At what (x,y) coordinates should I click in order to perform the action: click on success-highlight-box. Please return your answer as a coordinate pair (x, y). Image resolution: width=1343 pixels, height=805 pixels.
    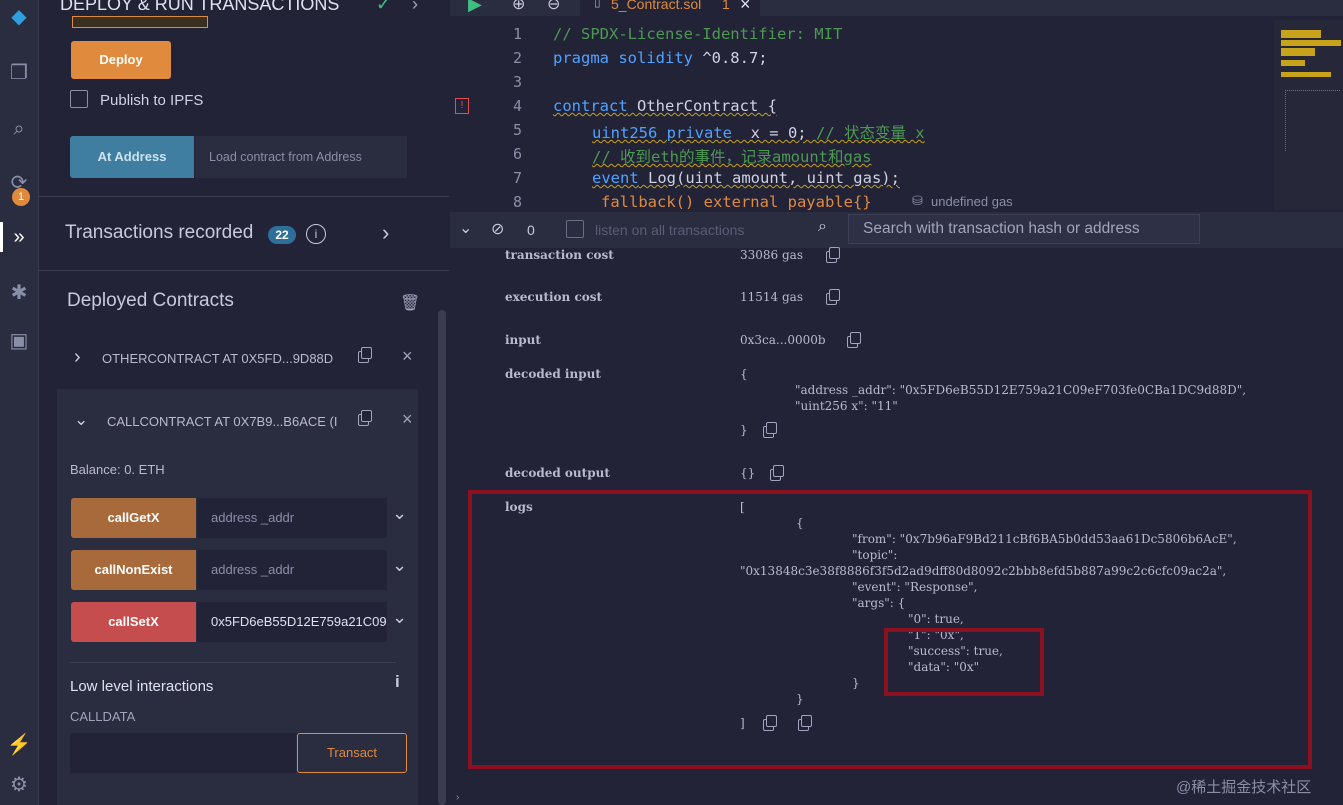
    Looking at the image, I should click on (964, 662).